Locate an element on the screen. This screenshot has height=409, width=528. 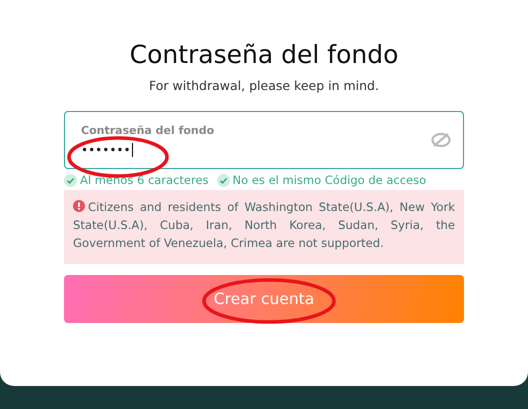
dialog-title: Contraseña del fondo is located at coordinates (264, 54).